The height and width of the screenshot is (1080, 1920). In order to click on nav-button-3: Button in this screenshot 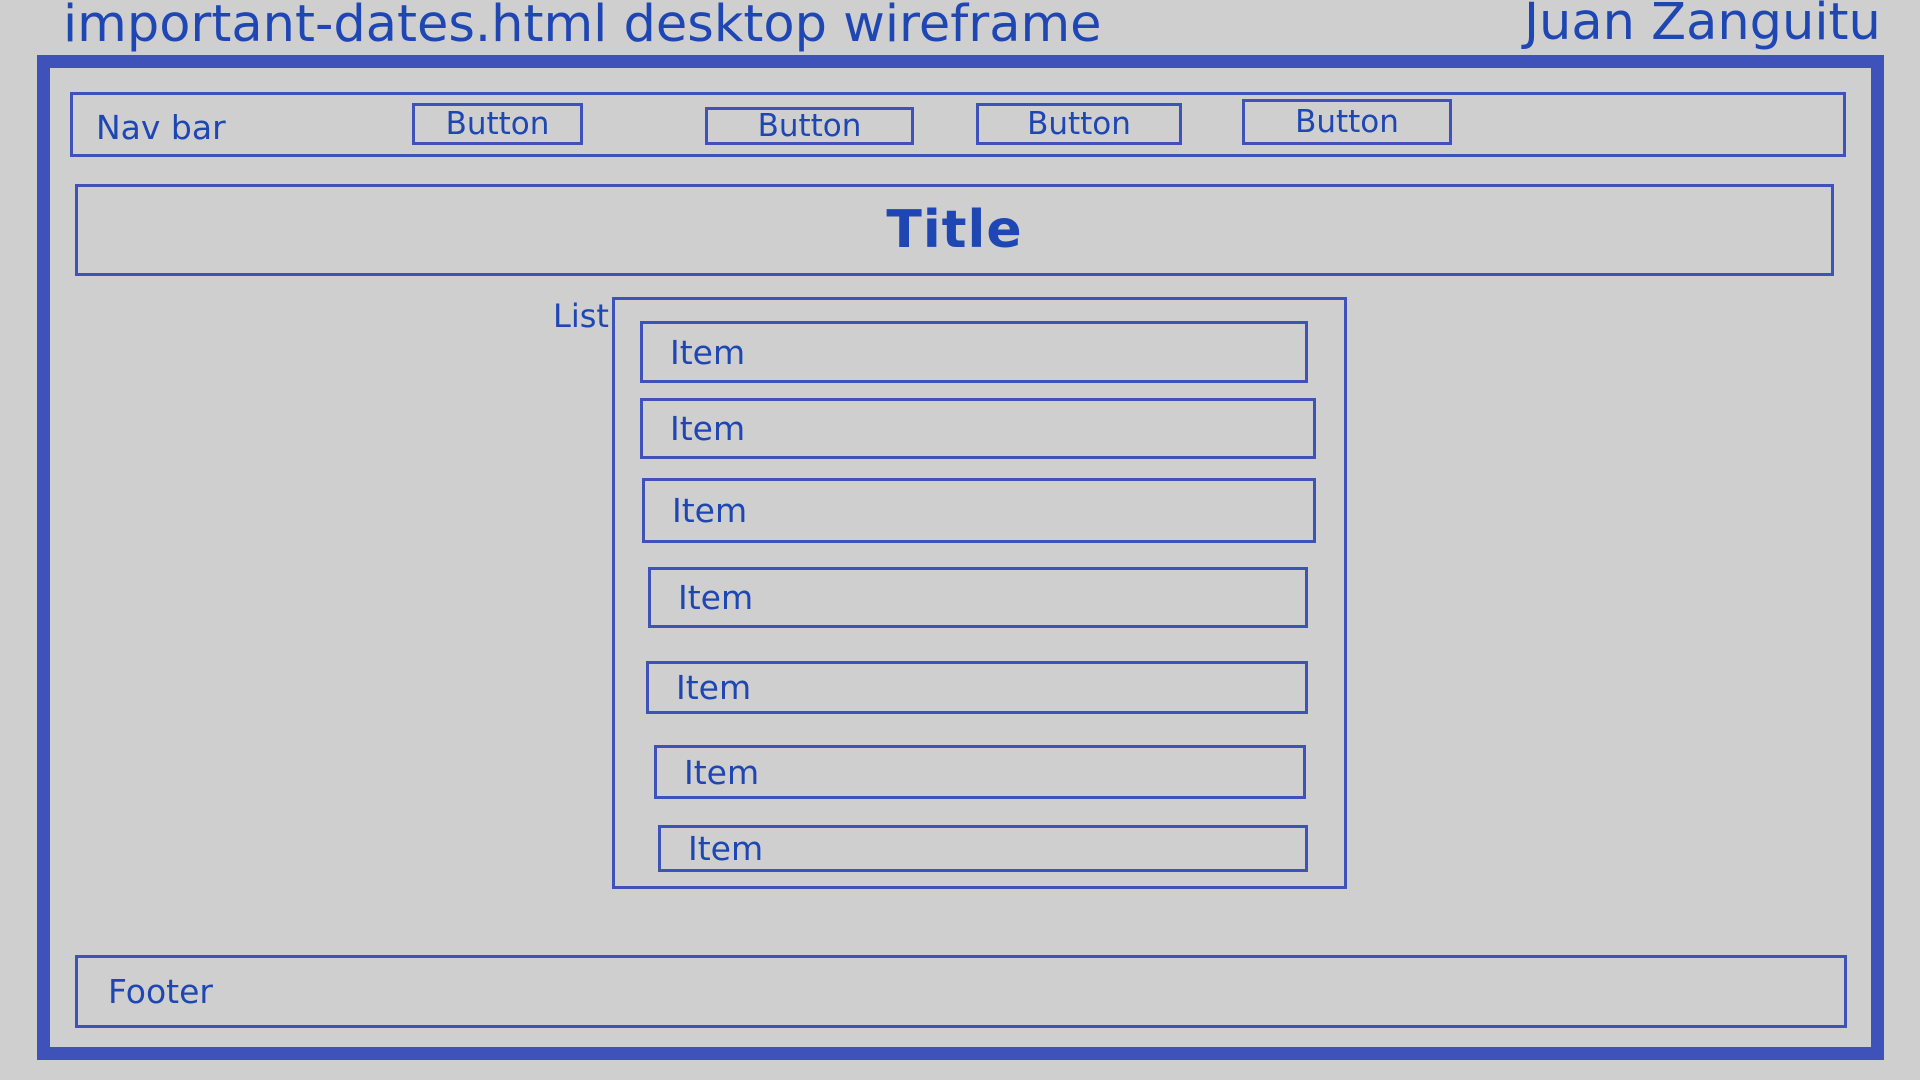, I will do `click(1079, 124)`.